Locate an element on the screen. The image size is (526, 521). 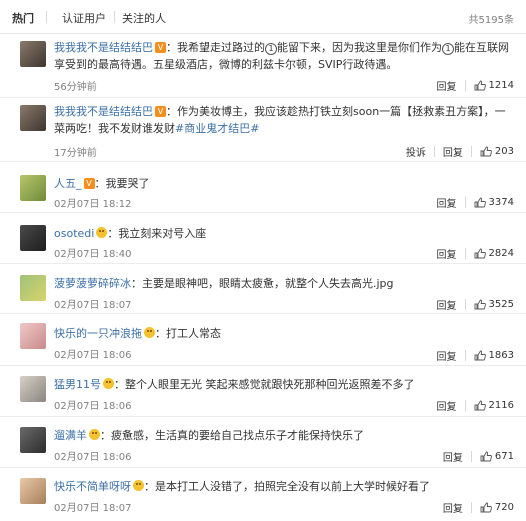
like-button: 1863 is located at coordinates (490, 355).